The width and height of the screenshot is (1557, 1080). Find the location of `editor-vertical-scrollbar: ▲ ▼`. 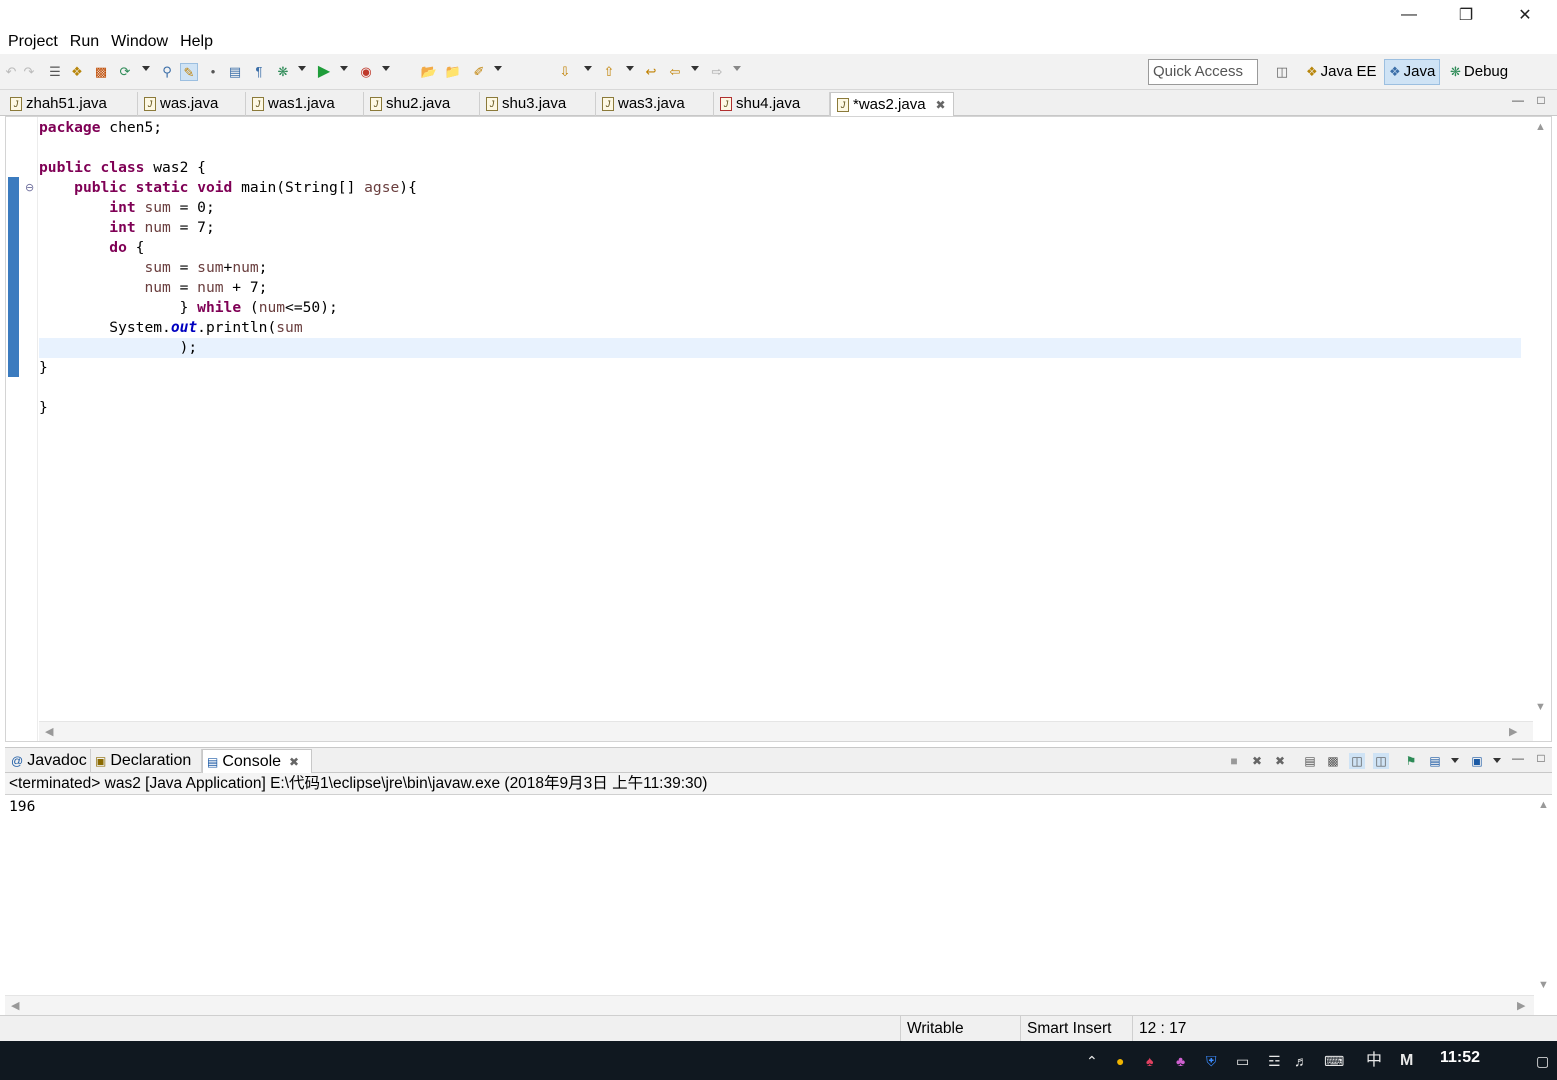

editor-vertical-scrollbar: ▲ ▼ is located at coordinates (1541, 420).